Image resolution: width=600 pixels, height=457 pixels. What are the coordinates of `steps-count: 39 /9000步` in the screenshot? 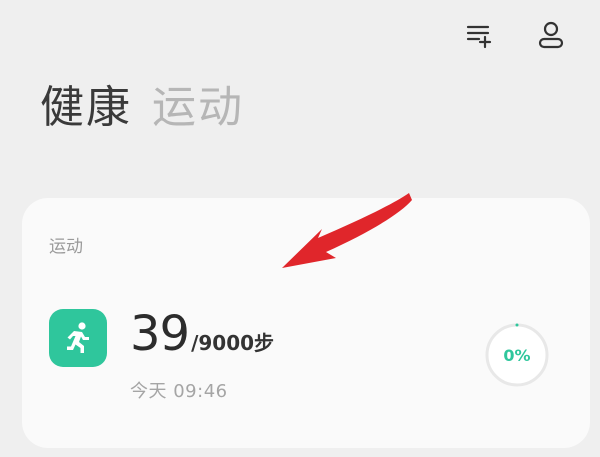 It's located at (202, 334).